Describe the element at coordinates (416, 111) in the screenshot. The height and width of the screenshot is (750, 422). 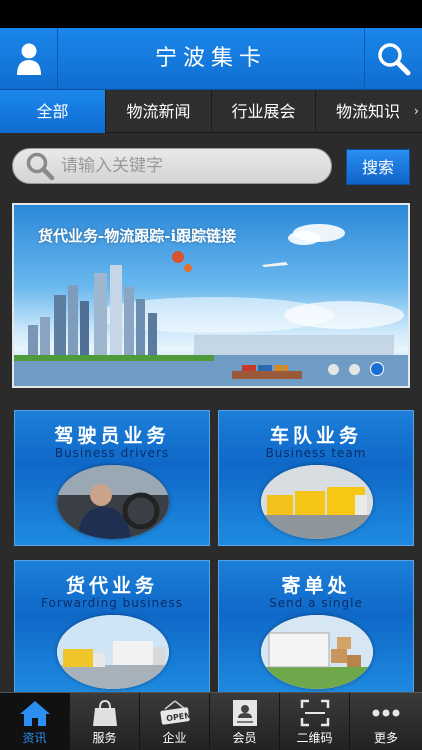
I see `tabs-right-arrow-icon: ›` at that location.